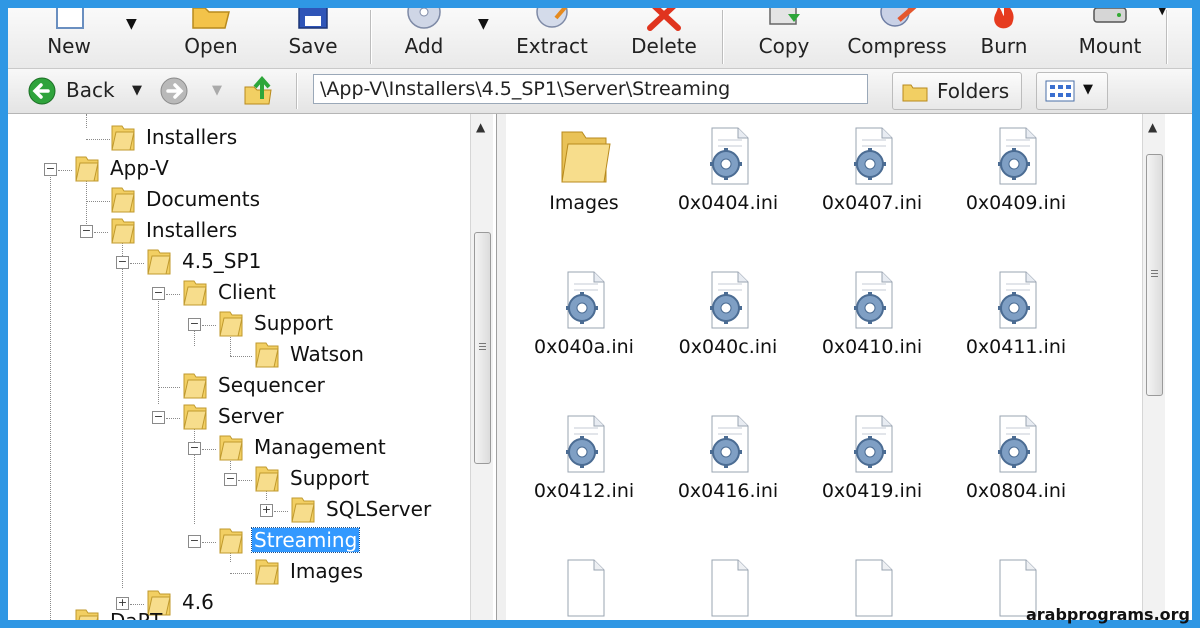  What do you see at coordinates (238, 573) in the screenshot?
I see `tree-item-images: Images` at bounding box center [238, 573].